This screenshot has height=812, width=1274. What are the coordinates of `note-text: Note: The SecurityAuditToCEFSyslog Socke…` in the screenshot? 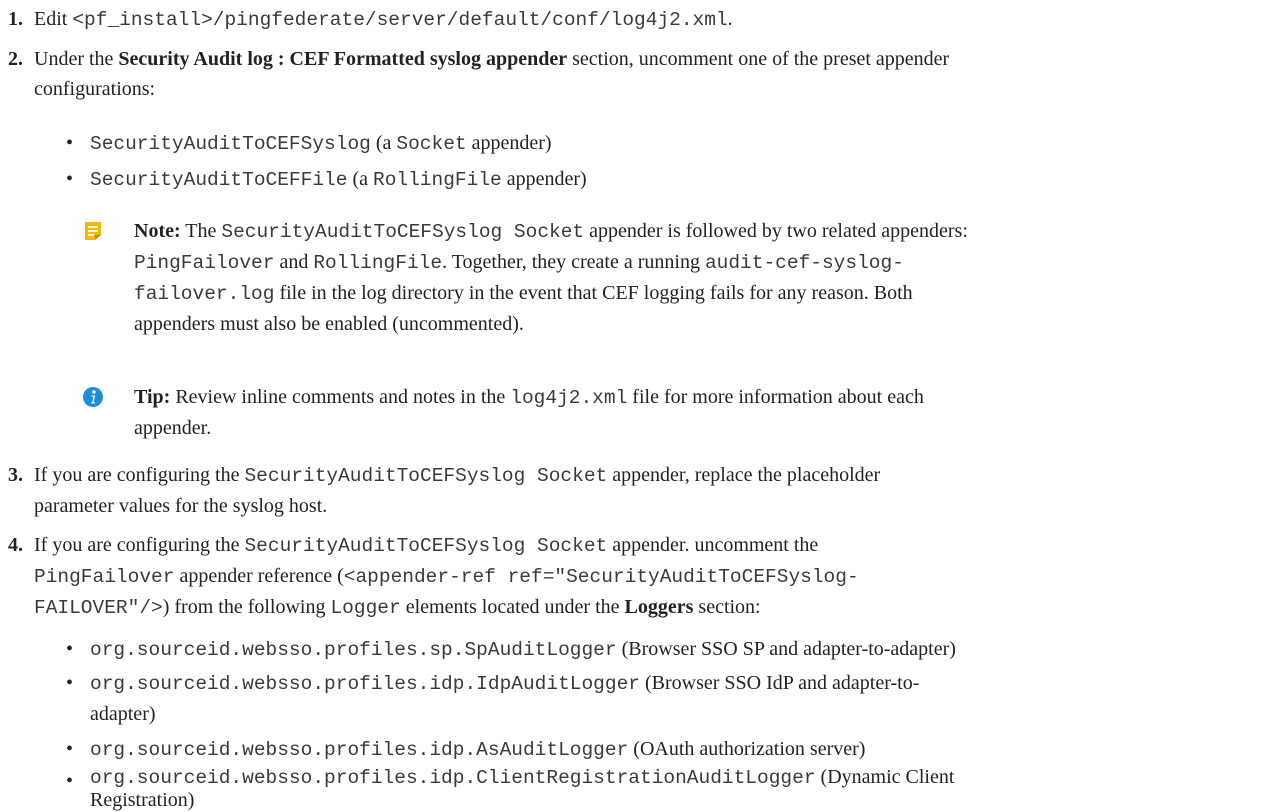 It's located at (699, 277).